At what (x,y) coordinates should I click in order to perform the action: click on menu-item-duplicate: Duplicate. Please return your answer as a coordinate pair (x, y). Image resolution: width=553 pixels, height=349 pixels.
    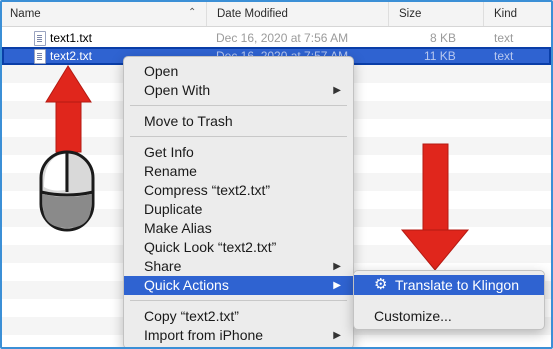
    Looking at the image, I should click on (238, 209).